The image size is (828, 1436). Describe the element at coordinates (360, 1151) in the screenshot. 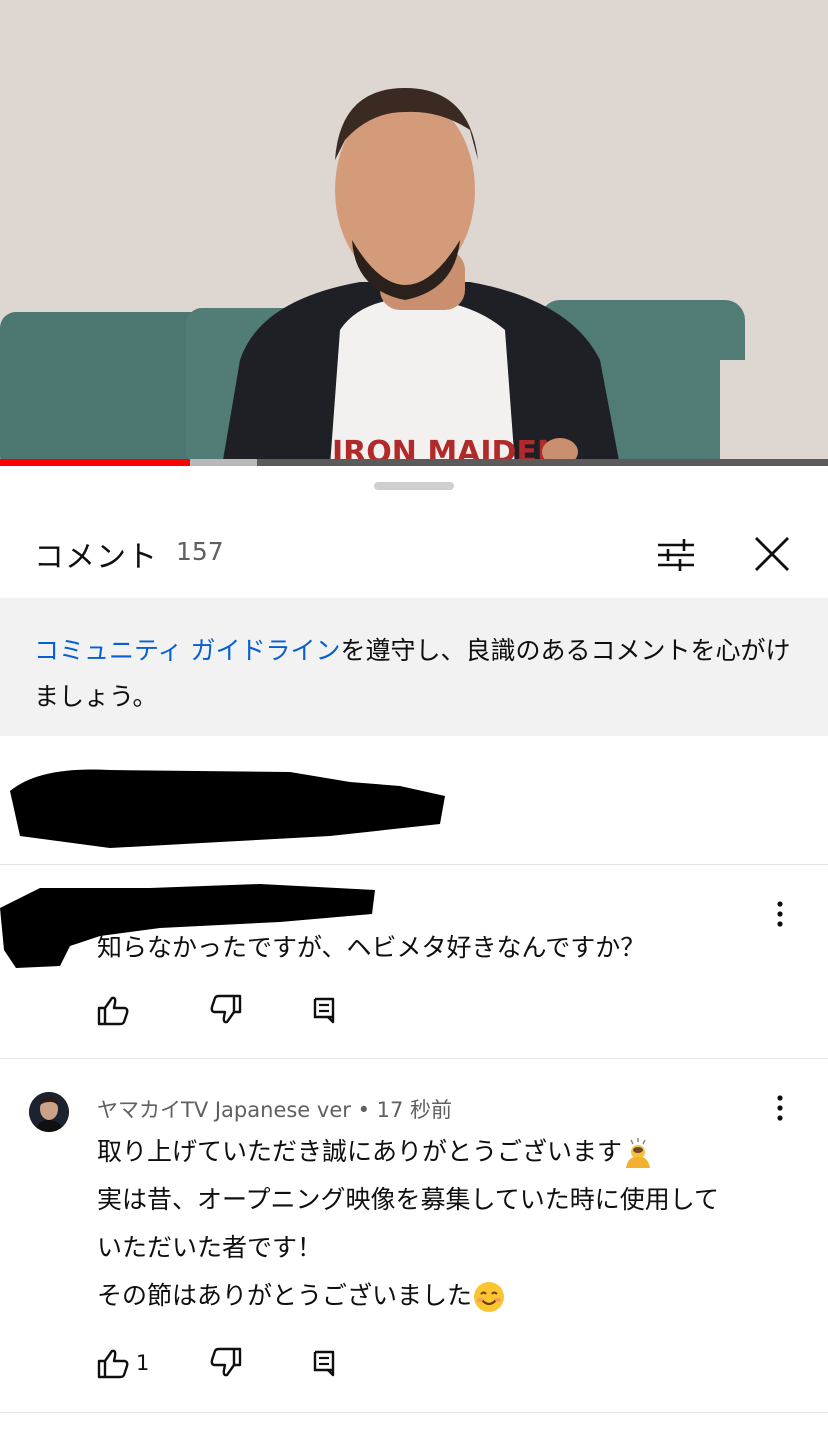

I see `comment-line-text: 取り上げていただき誠にありがとうございます` at that location.